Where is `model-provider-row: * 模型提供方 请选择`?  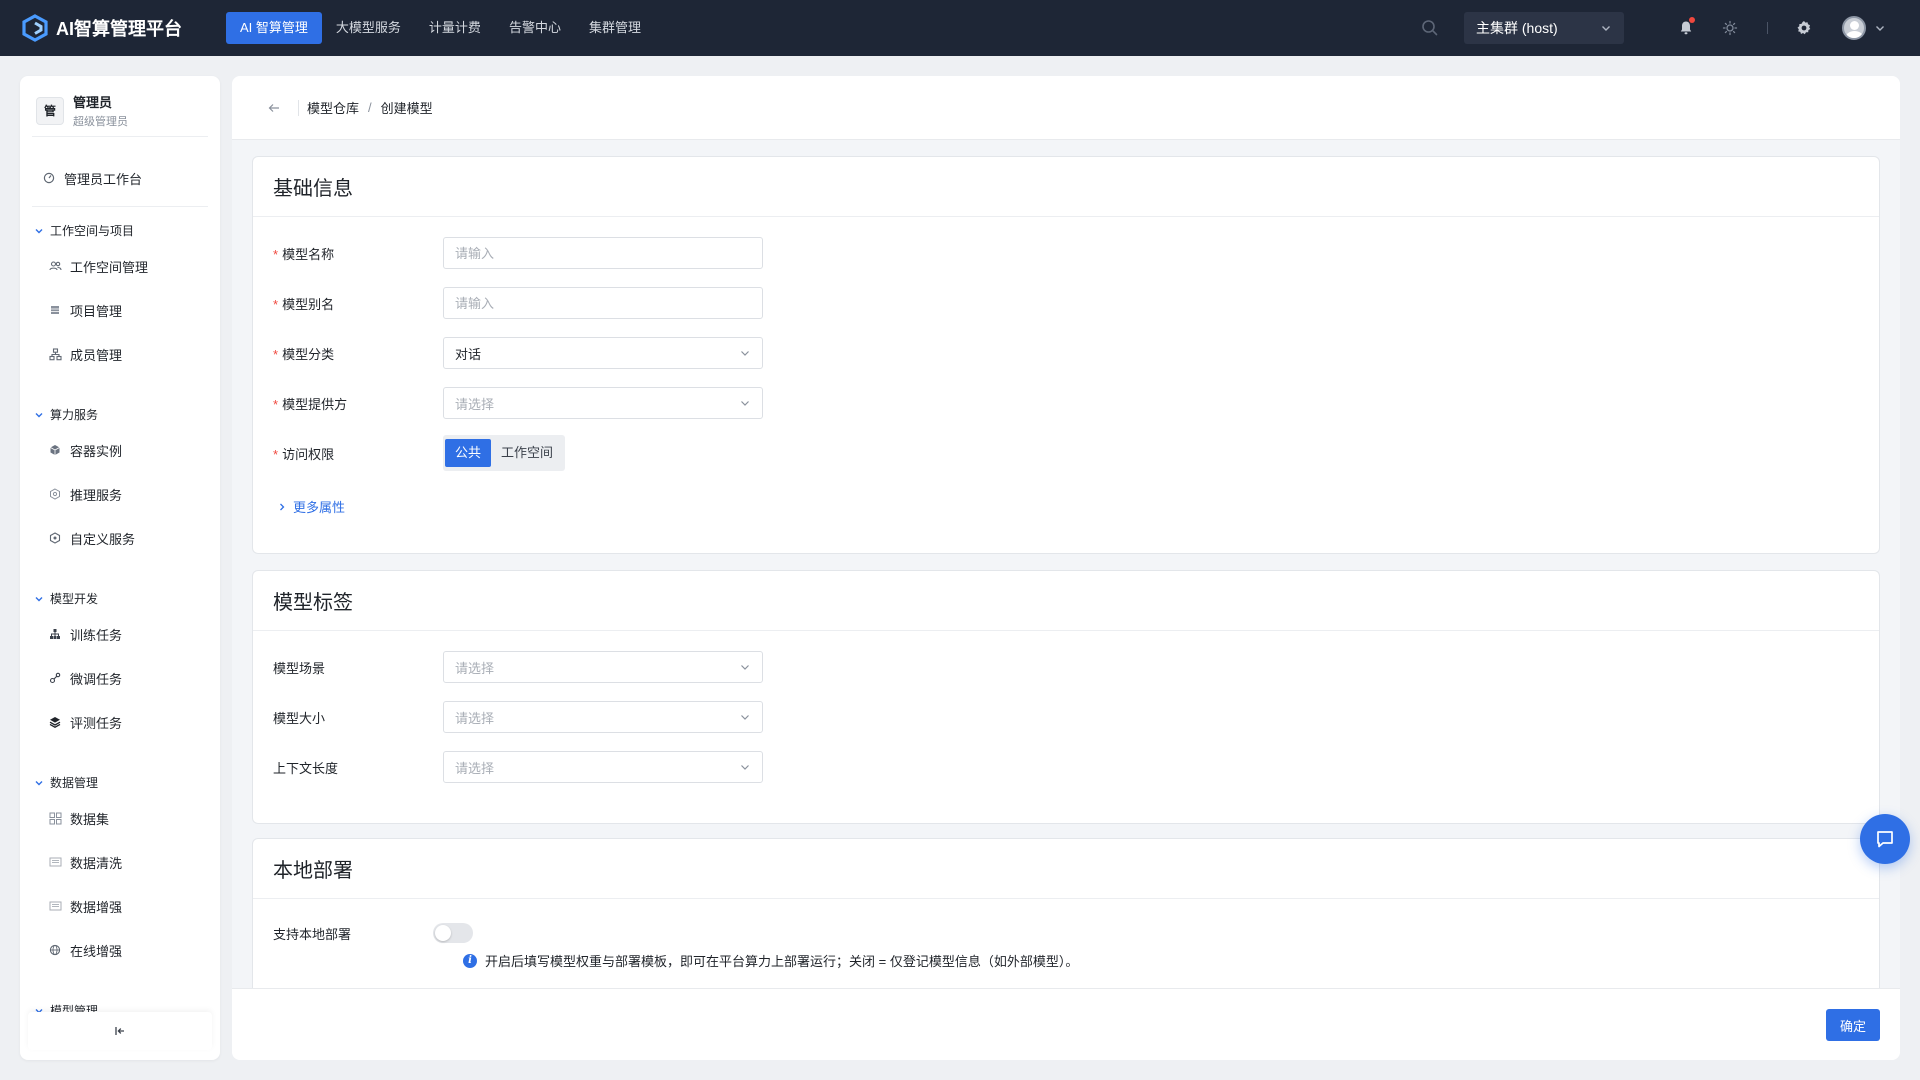 model-provider-row: * 模型提供方 请选择 is located at coordinates (518, 403).